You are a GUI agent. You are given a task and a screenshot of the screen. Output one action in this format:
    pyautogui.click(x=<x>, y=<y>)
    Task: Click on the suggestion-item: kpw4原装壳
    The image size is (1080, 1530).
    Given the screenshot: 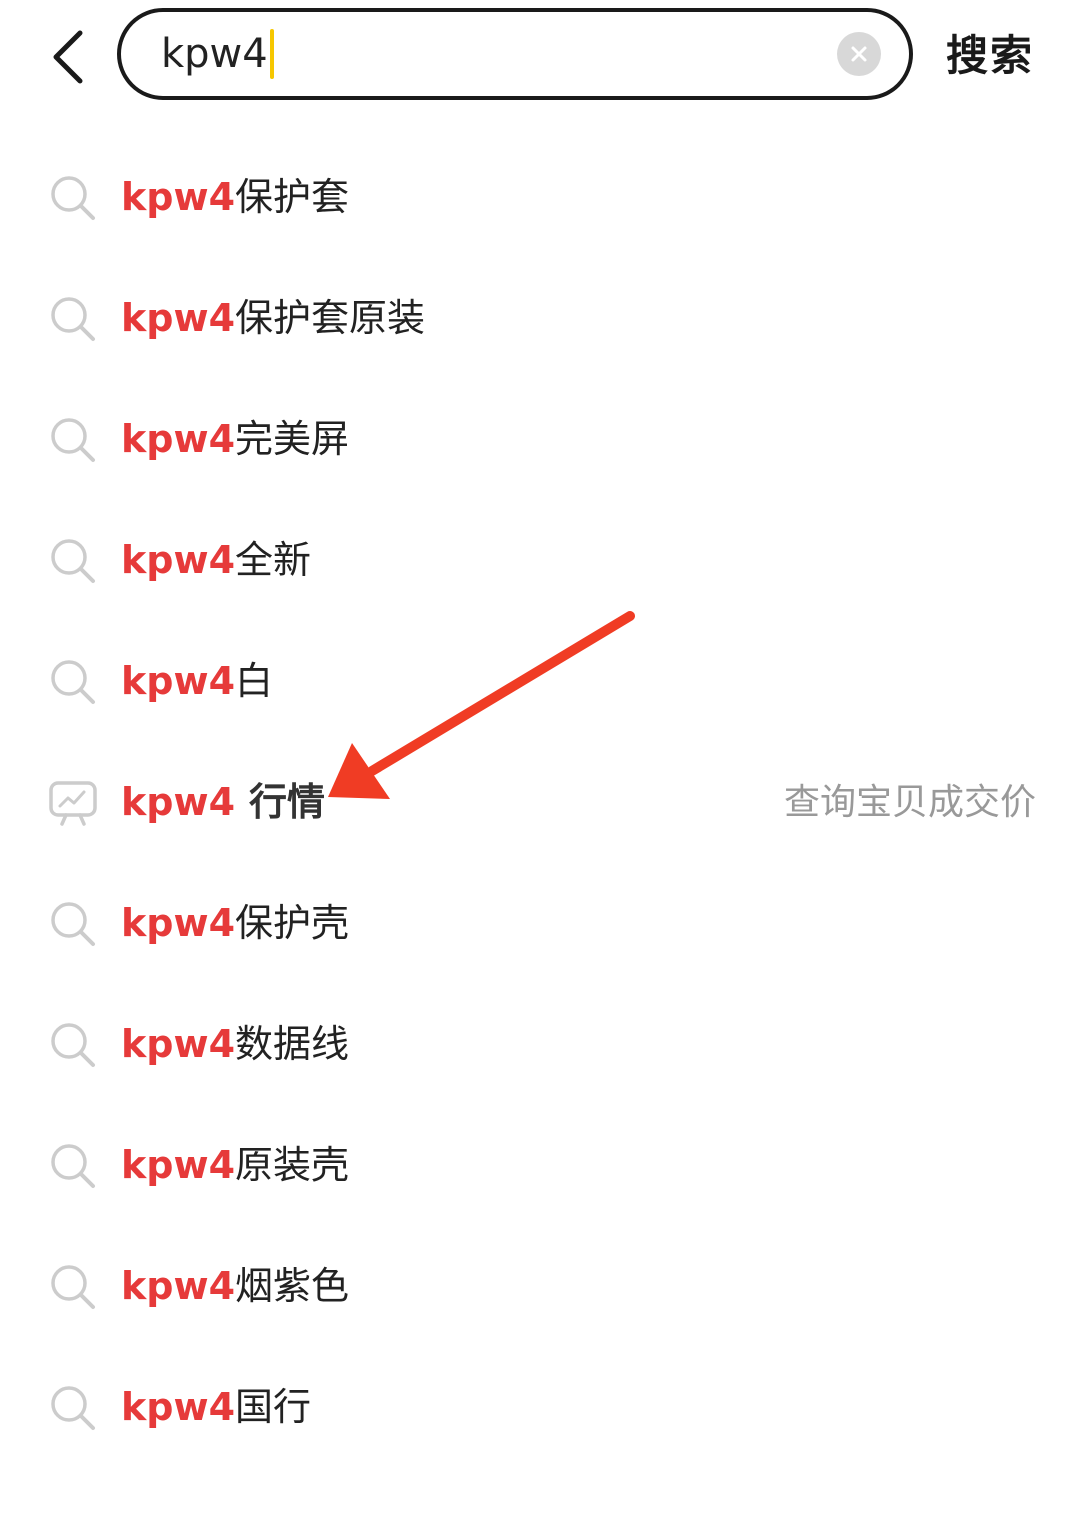 What is the action you would take?
    pyautogui.click(x=540, y=1165)
    